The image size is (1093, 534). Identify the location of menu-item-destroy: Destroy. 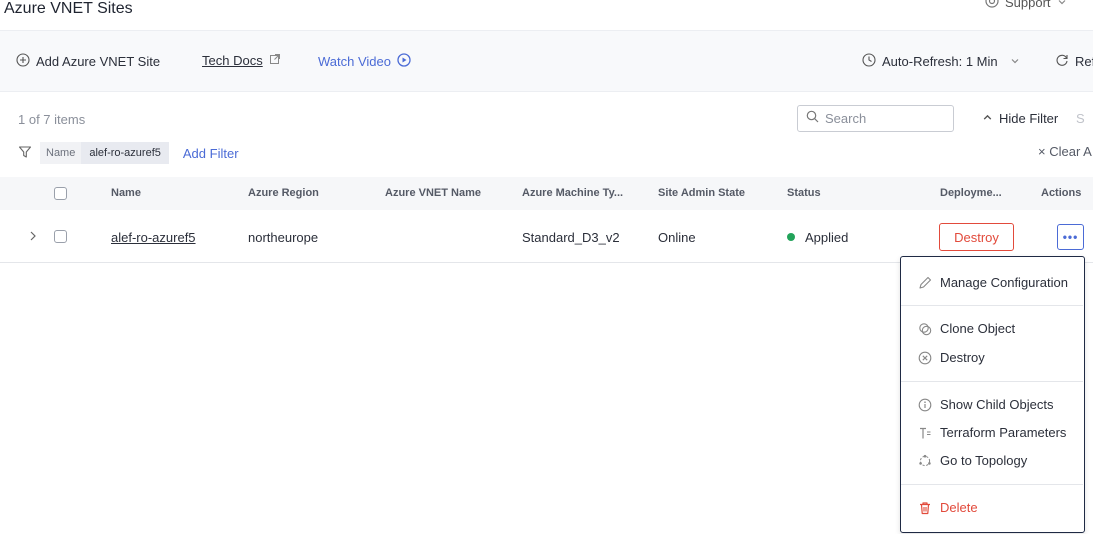
(951, 357).